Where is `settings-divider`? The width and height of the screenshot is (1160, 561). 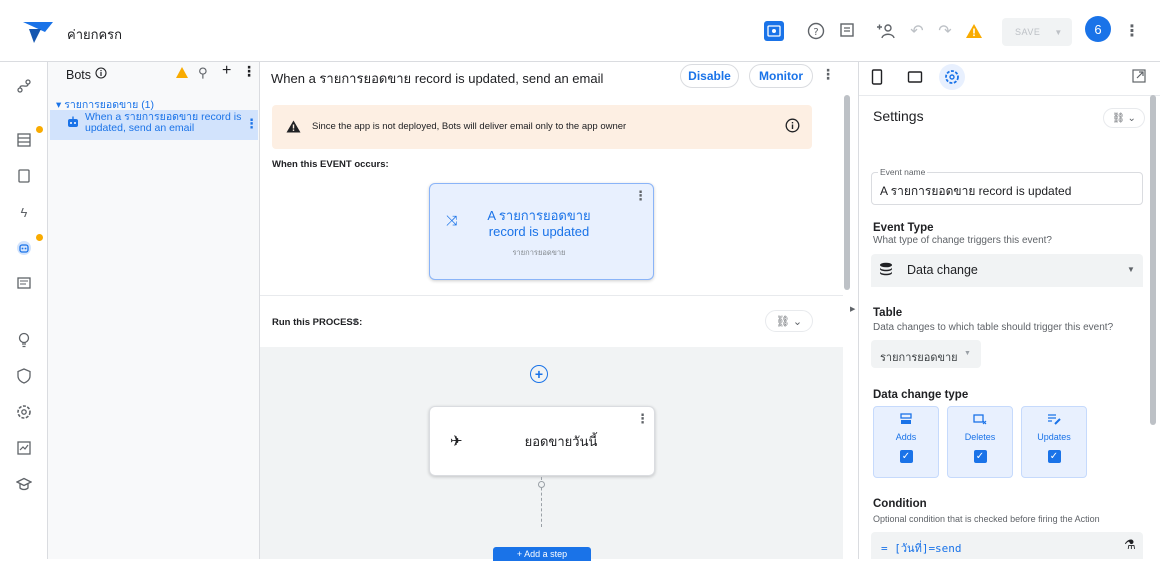
settings-divider is located at coordinates (1009, 95).